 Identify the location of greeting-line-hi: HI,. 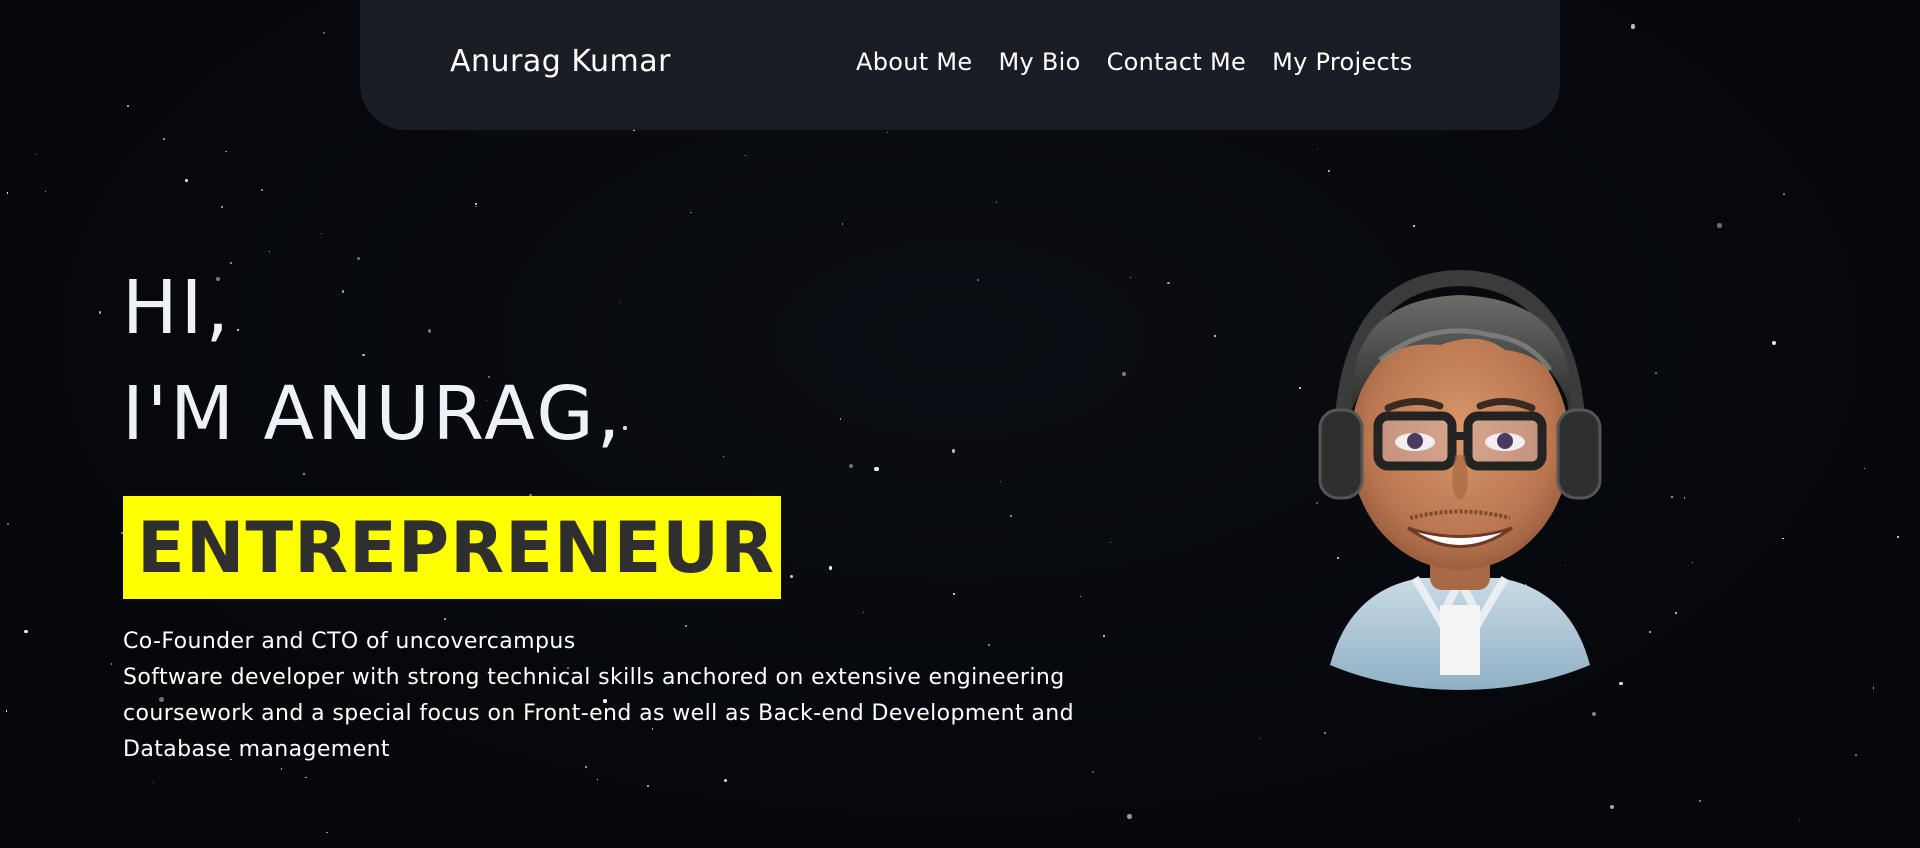
(177, 308).